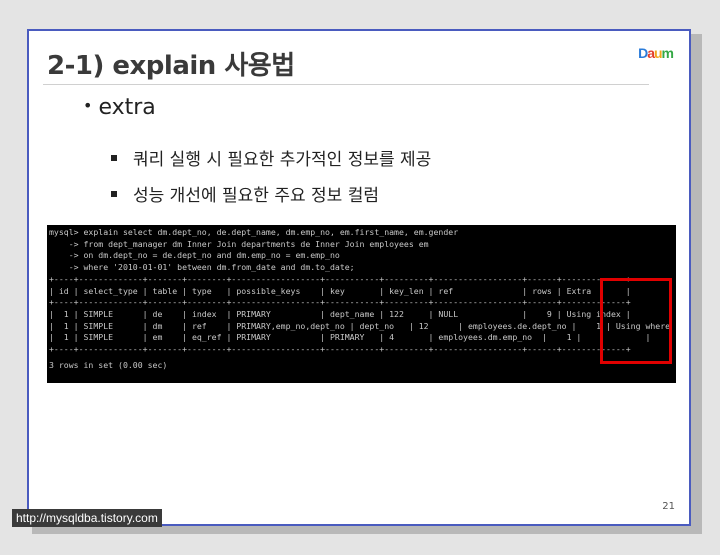 The image size is (720, 555). What do you see at coordinates (256, 196) in the screenshot?
I see `subbullet-text: 성능 개선에 필요한 주요 정보 컬럼` at bounding box center [256, 196].